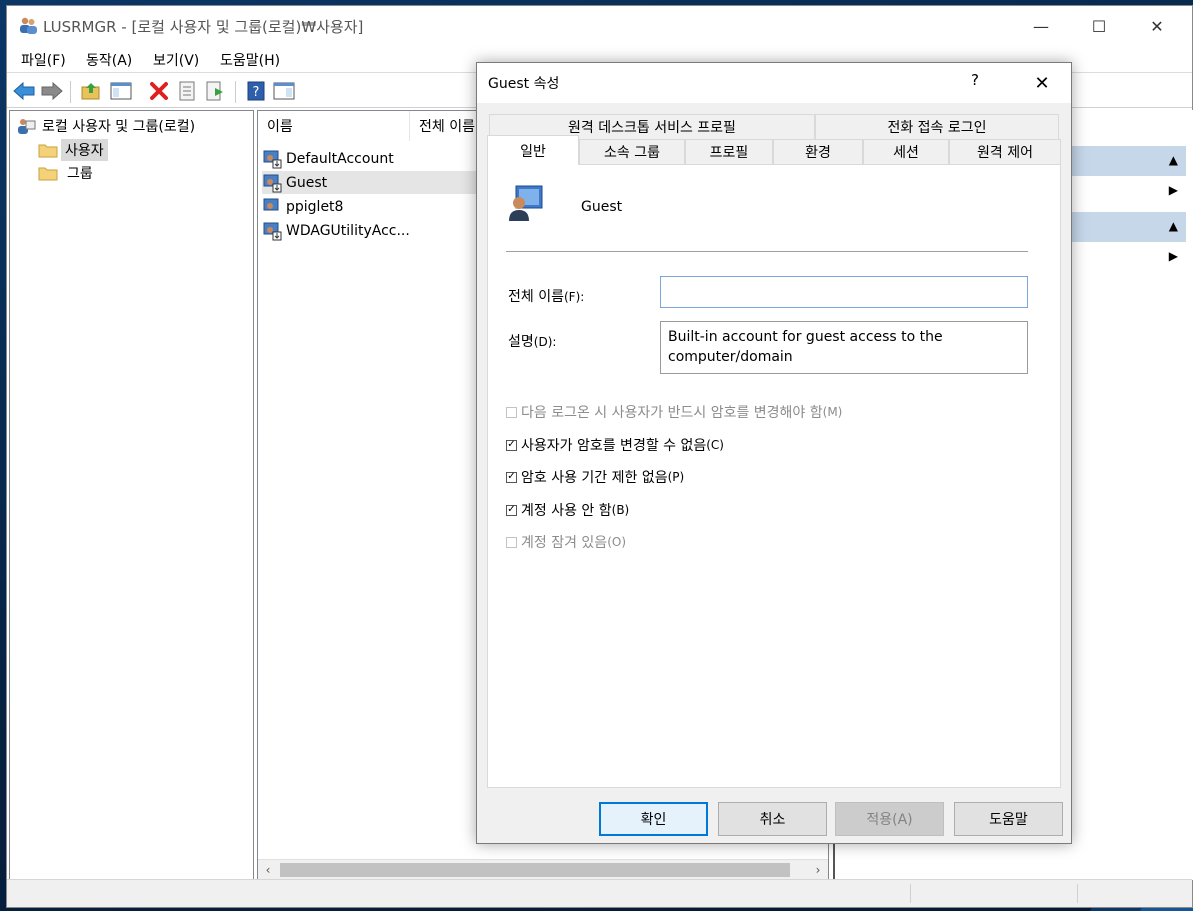 The height and width of the screenshot is (911, 1193). I want to click on checkbox-accelerator: (O), so click(616, 542).